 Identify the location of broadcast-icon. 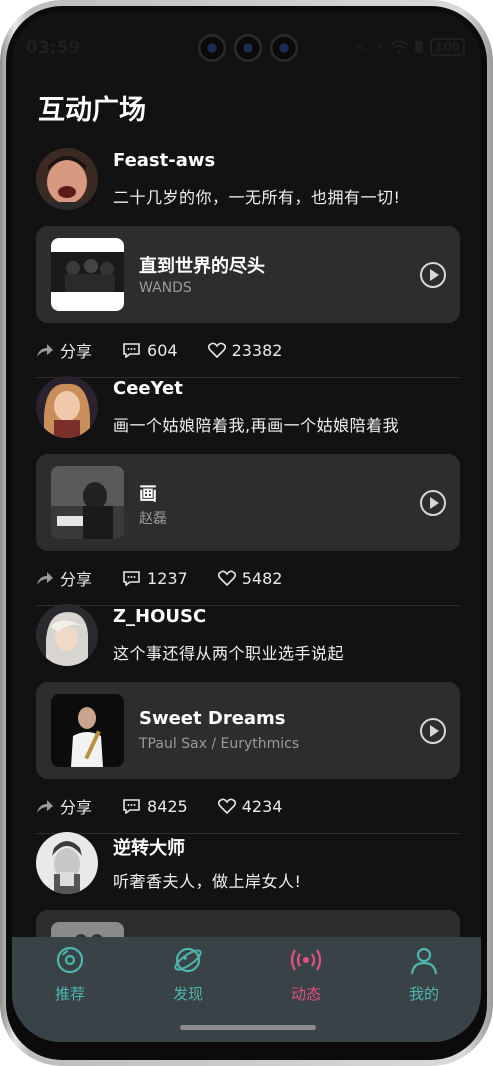
(306, 960).